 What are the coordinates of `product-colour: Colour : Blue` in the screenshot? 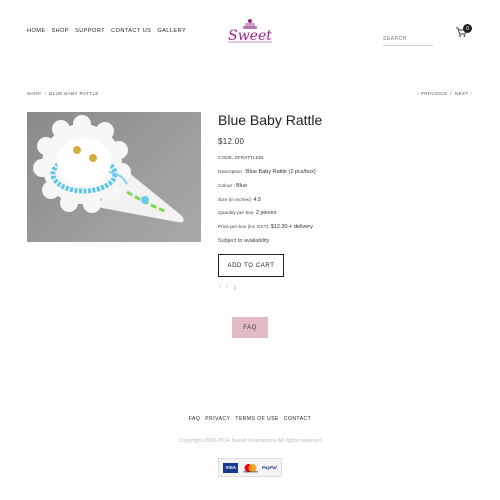 It's located at (232, 186).